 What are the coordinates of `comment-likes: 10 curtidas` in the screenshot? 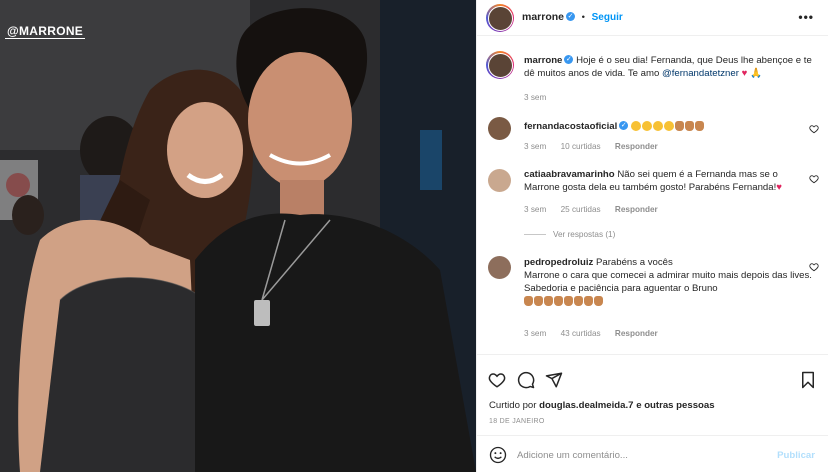 It's located at (581, 146).